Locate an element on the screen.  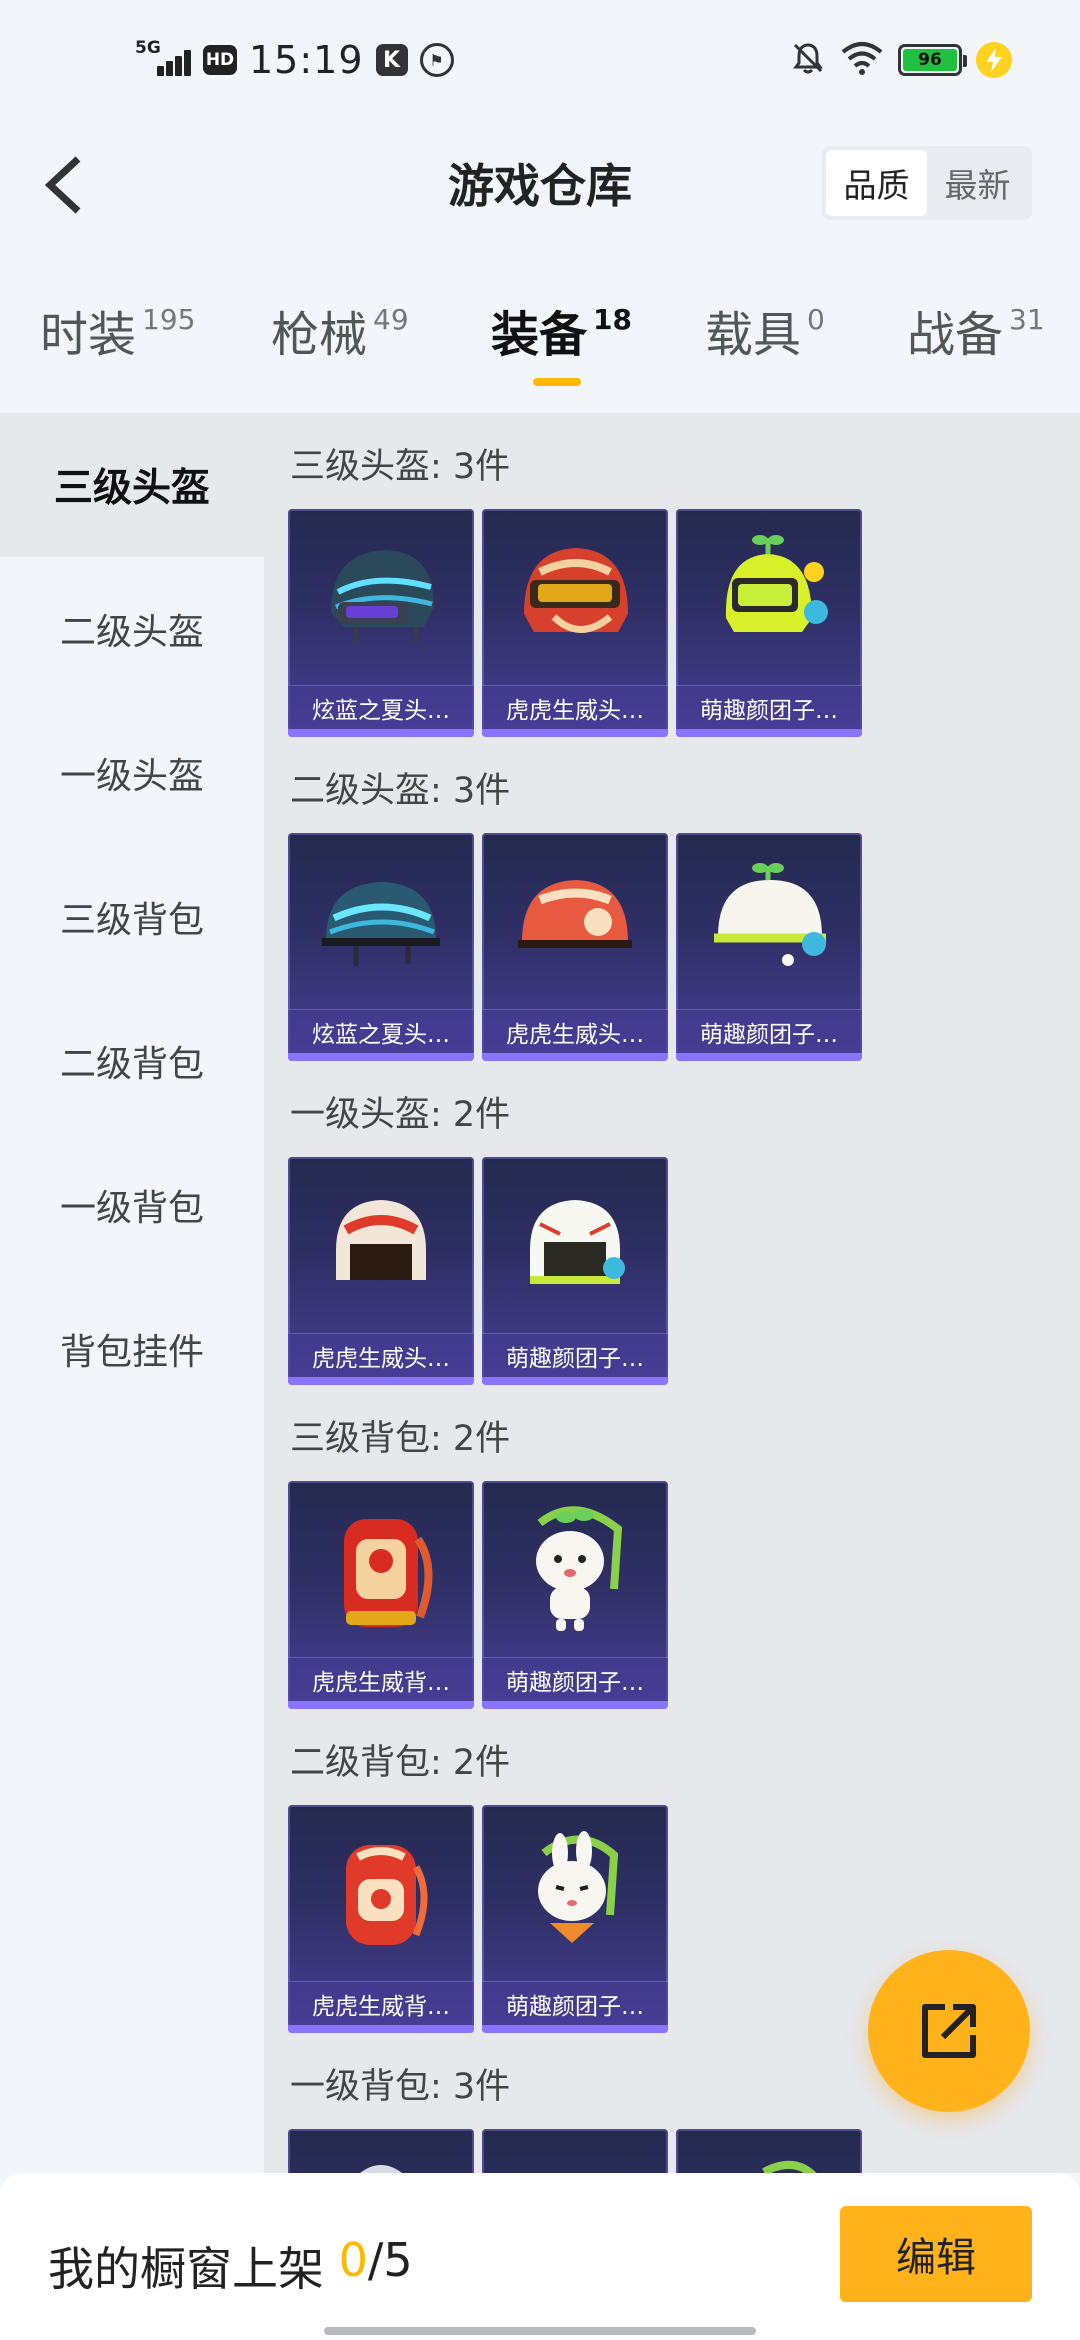
share-icon is located at coordinates (949, 2031).